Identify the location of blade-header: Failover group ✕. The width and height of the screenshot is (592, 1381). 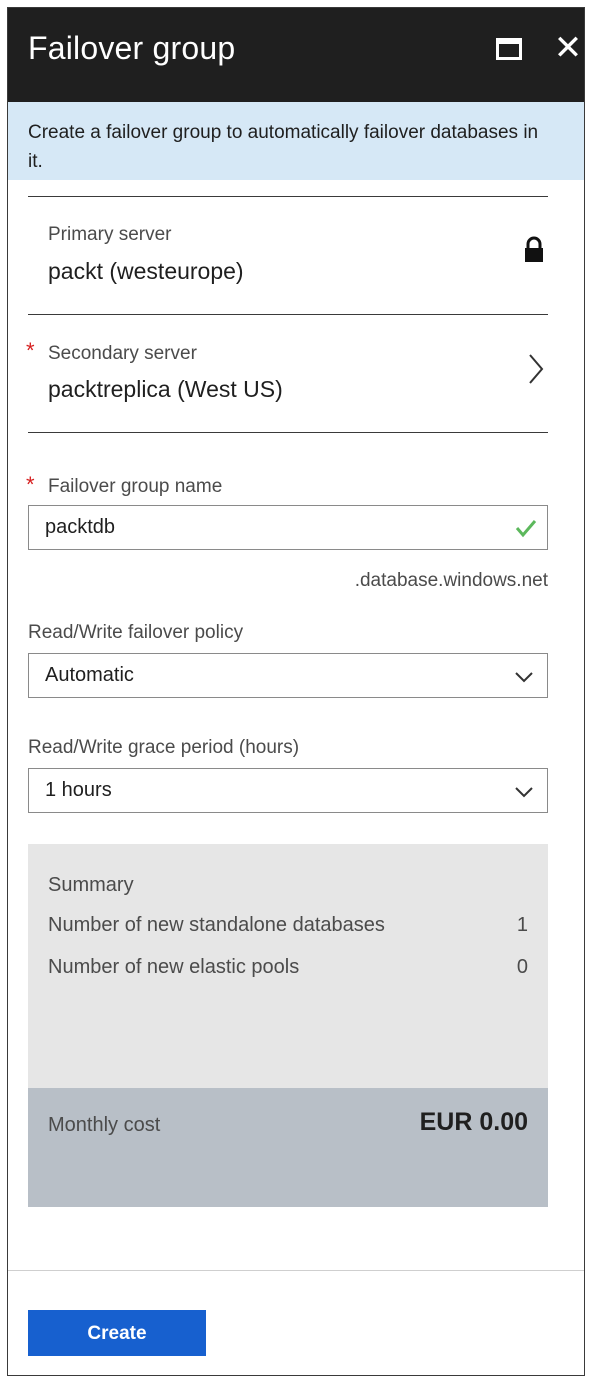
(296, 55).